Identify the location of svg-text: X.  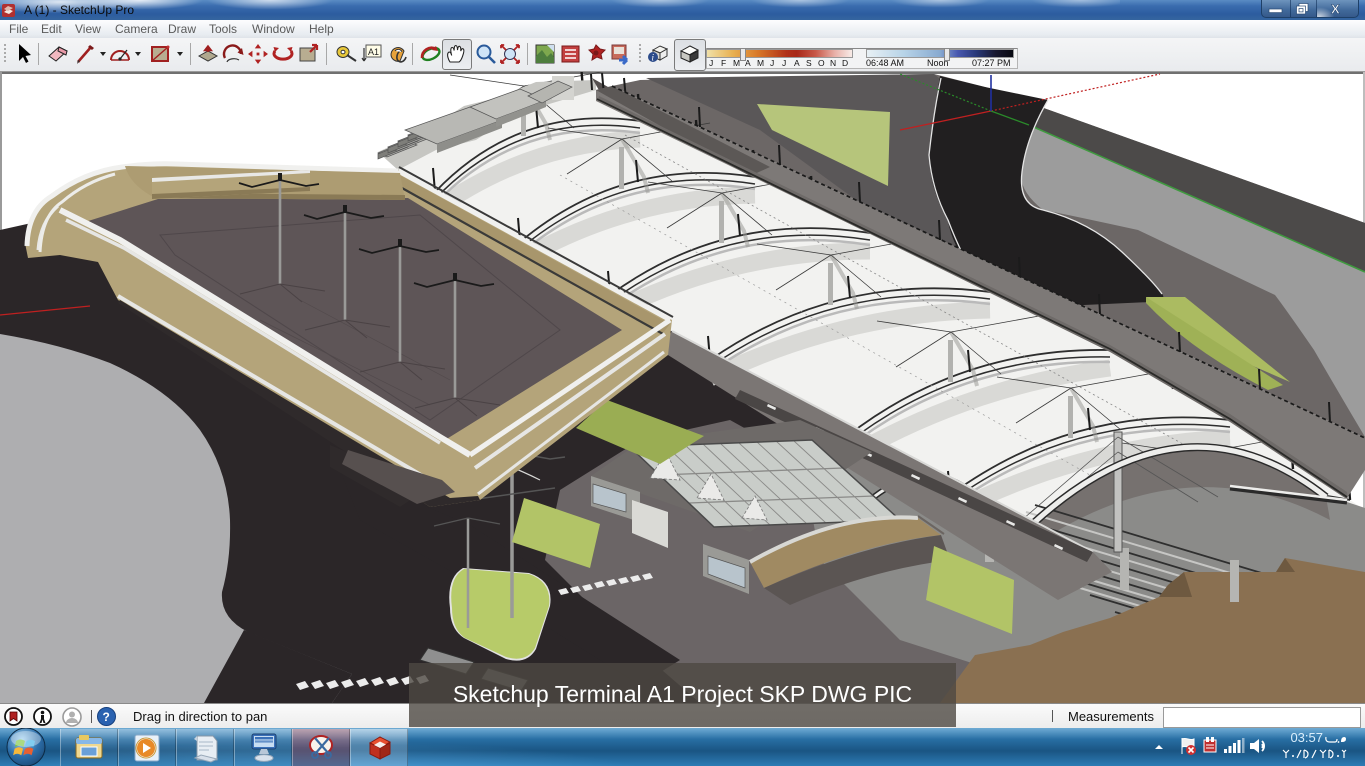
(1335, 9).